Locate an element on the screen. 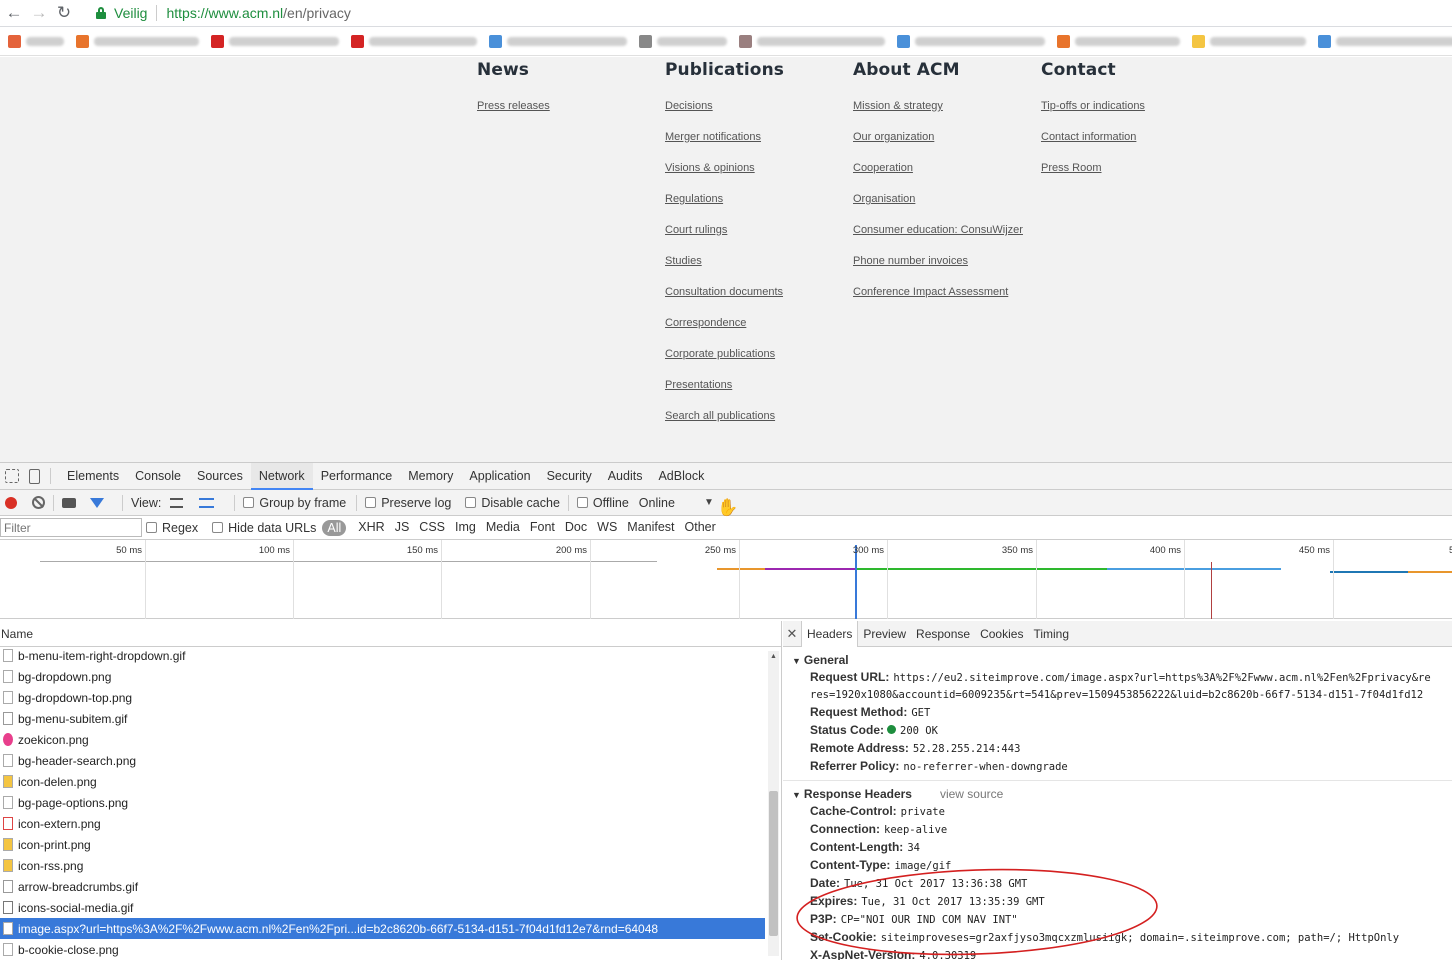 The width and height of the screenshot is (1452, 960). preserve-log-checkbox: Preserve log is located at coordinates (408, 503).